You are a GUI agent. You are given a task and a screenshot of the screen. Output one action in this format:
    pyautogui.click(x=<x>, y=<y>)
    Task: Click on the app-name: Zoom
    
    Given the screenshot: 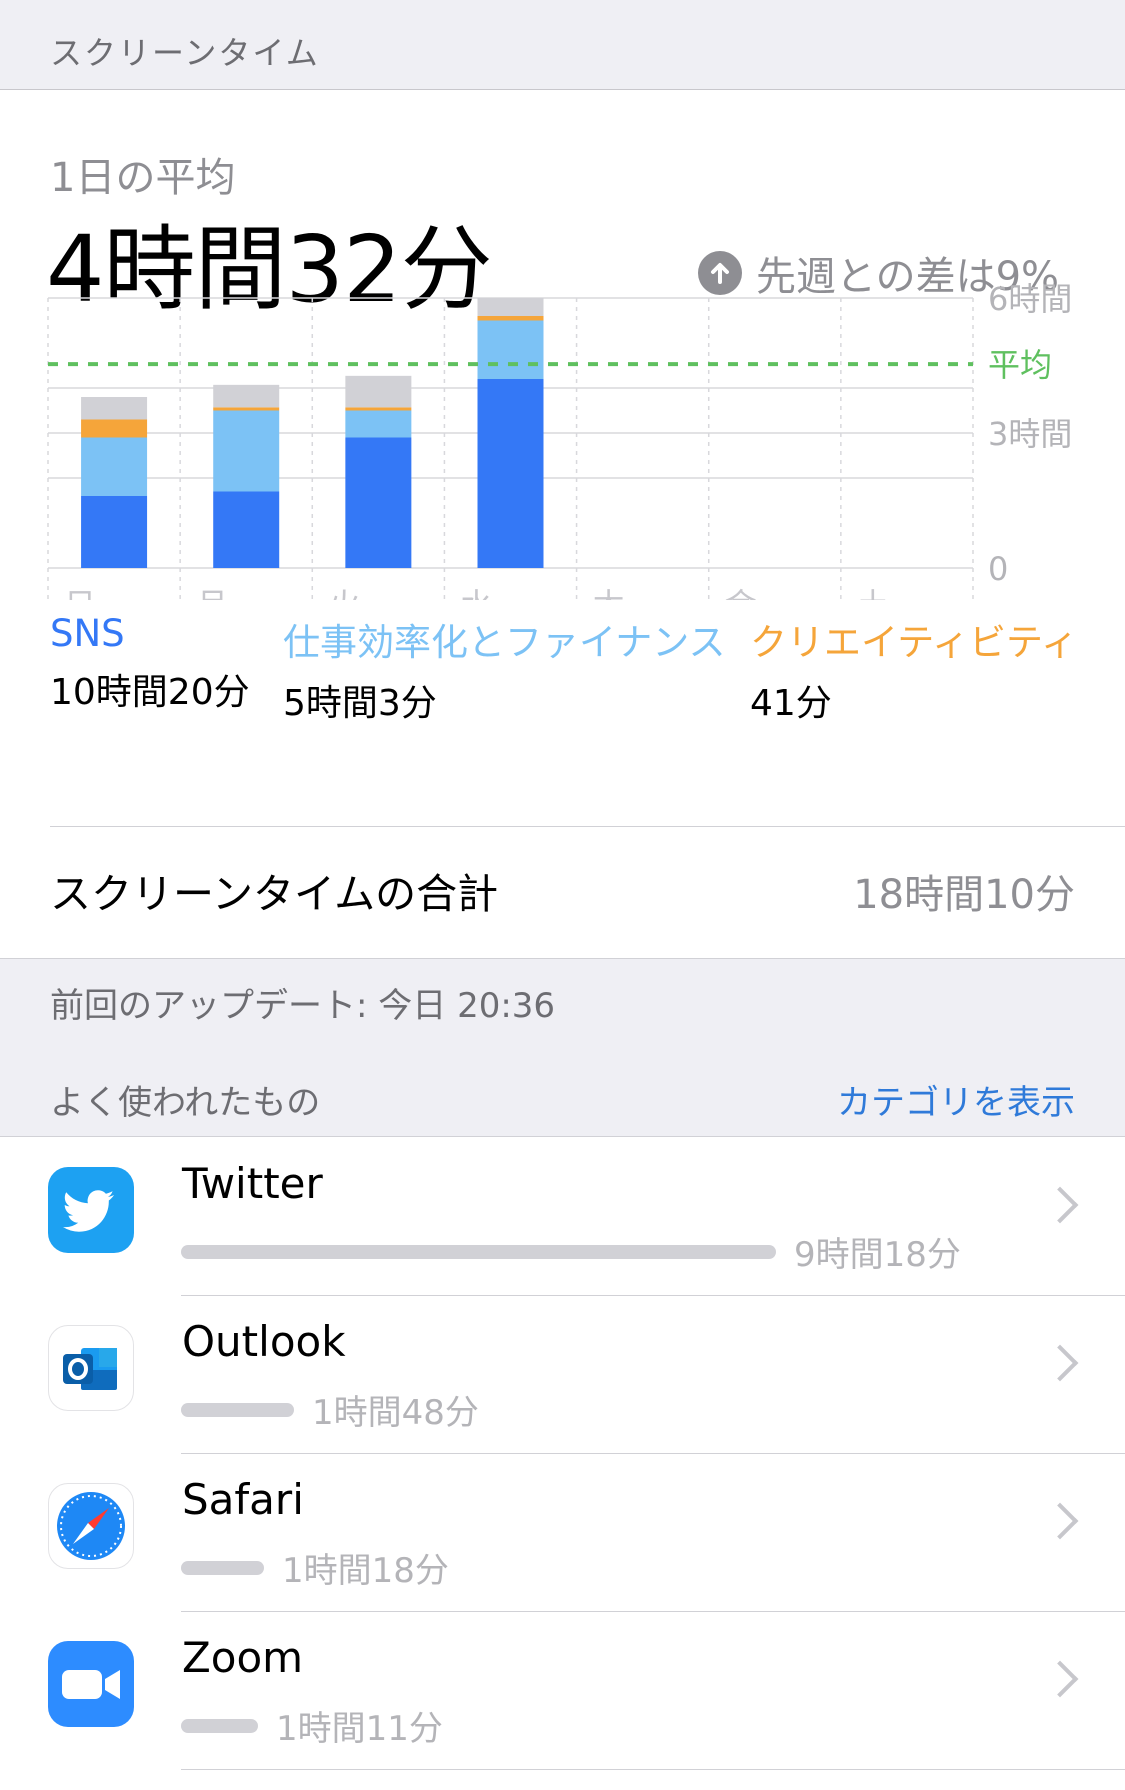 What is the action you would take?
    pyautogui.click(x=243, y=1657)
    